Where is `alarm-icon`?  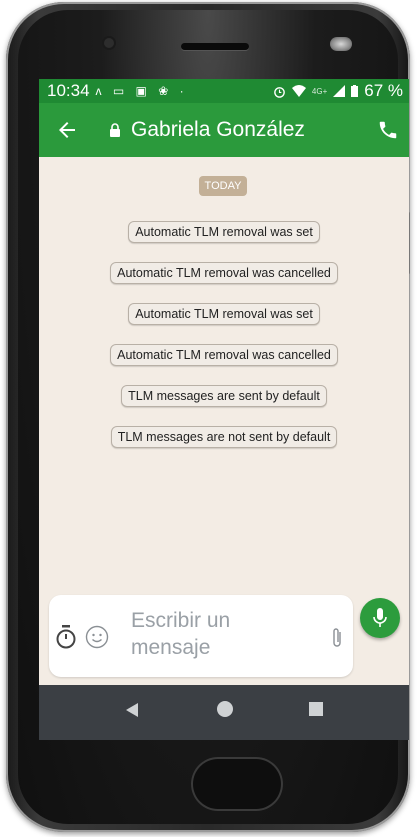
alarm-icon is located at coordinates (279, 92).